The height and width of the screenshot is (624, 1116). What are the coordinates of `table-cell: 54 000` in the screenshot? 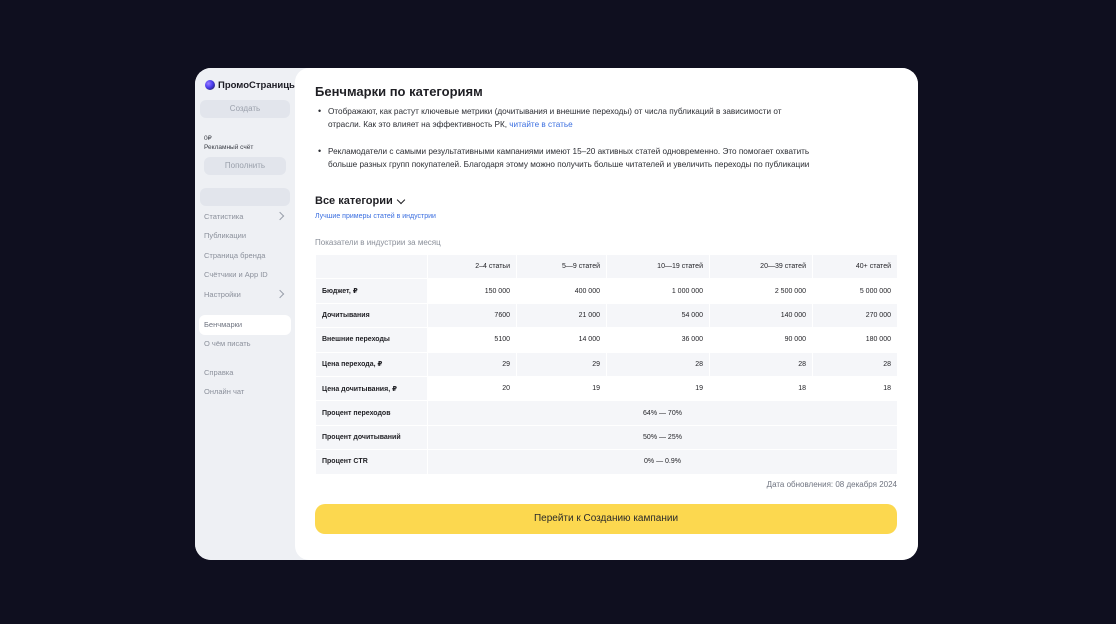 It's located at (658, 315).